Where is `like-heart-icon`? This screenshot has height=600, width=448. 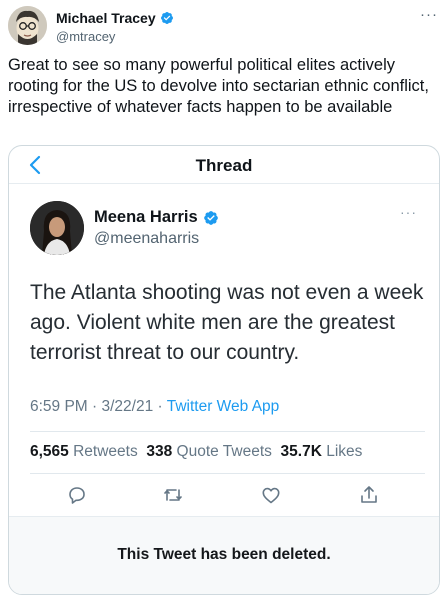
like-heart-icon is located at coordinates (271, 495).